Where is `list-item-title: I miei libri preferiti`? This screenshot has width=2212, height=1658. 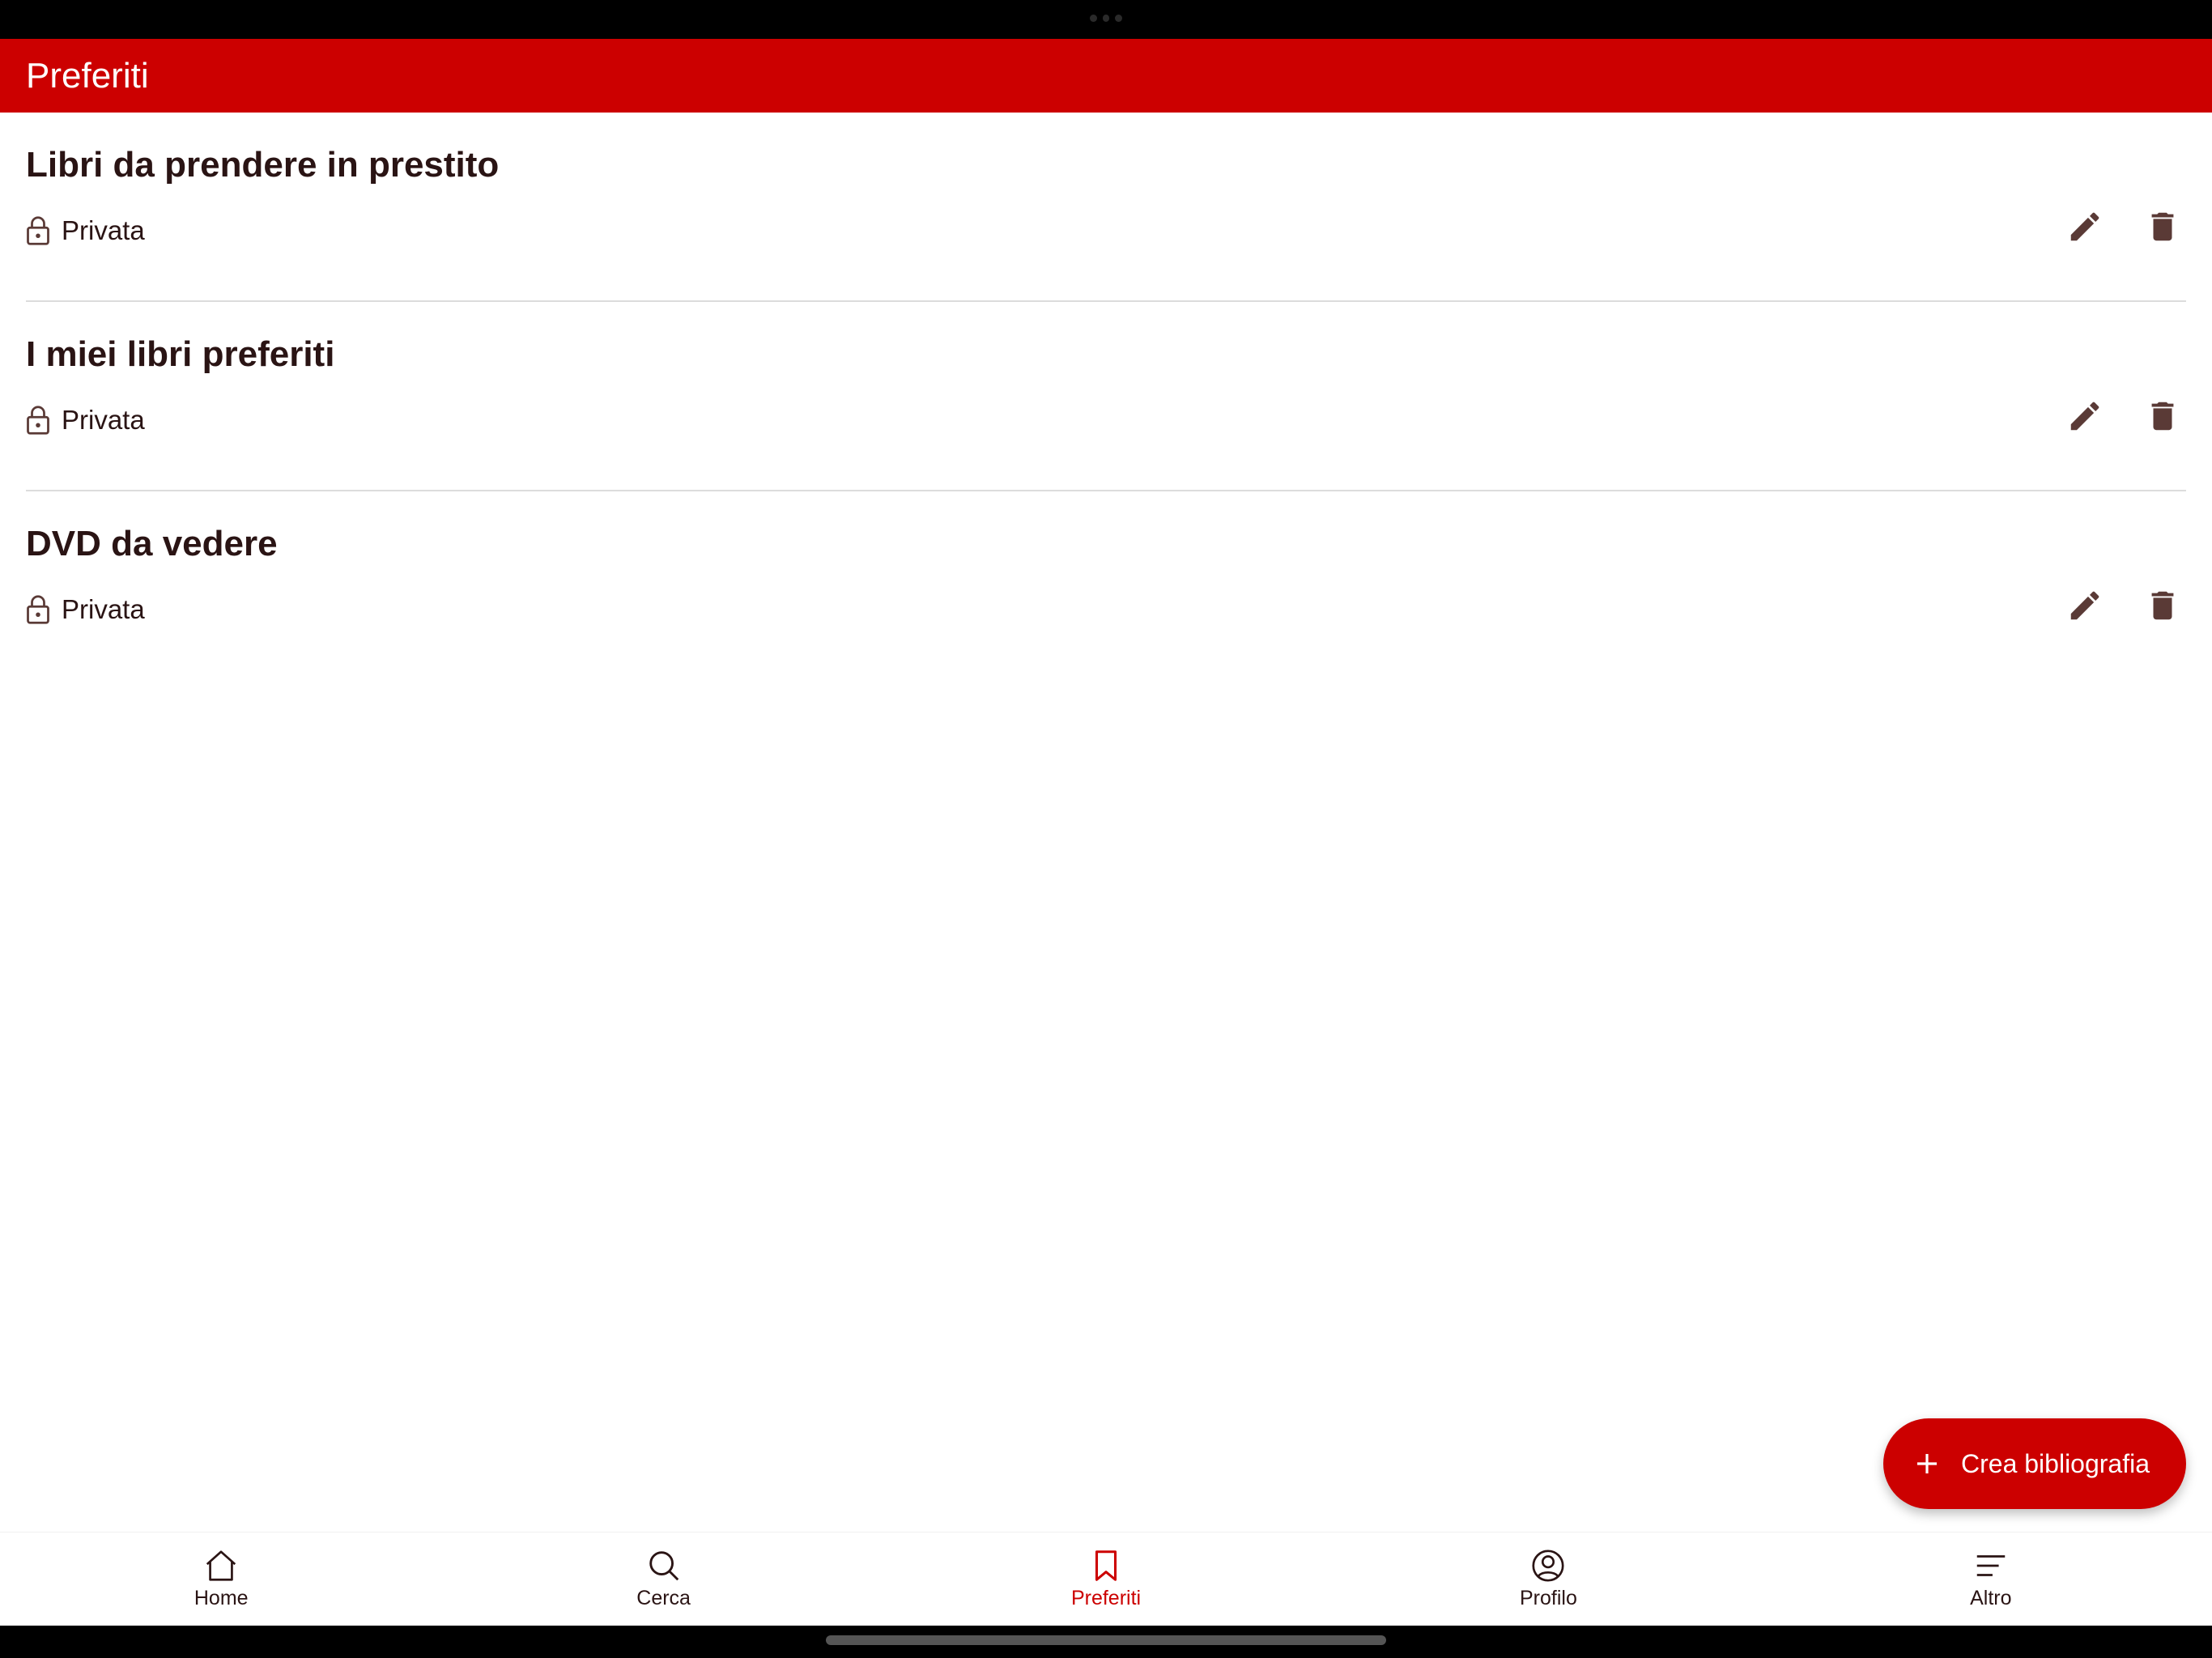
list-item-title: I miei libri preferiti is located at coordinates (180, 354).